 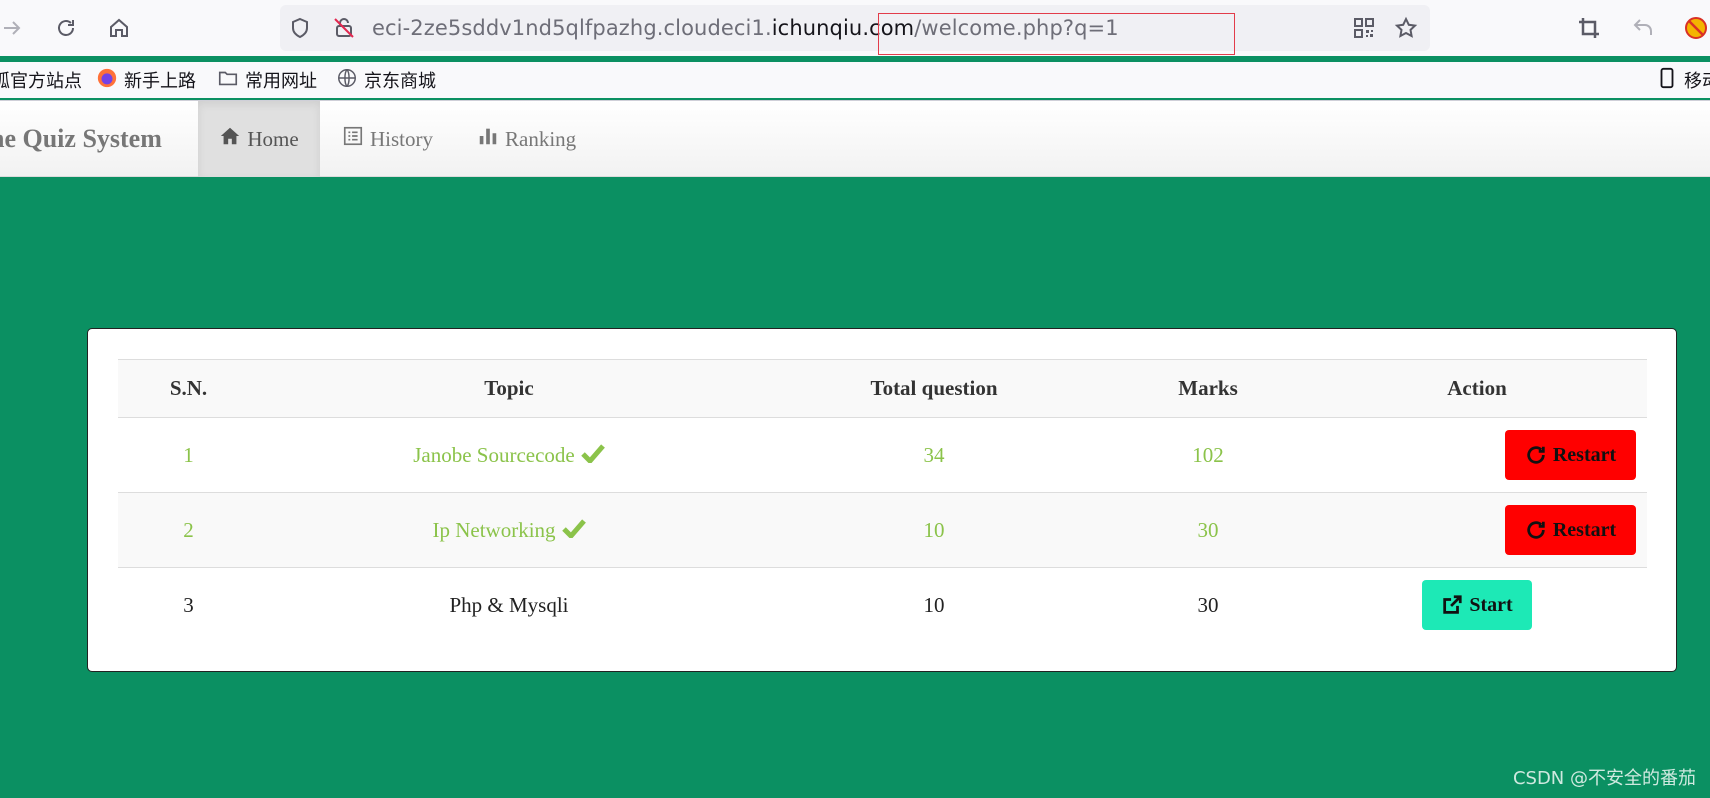 What do you see at coordinates (934, 455) in the screenshot?
I see `cell-total-question: 34` at bounding box center [934, 455].